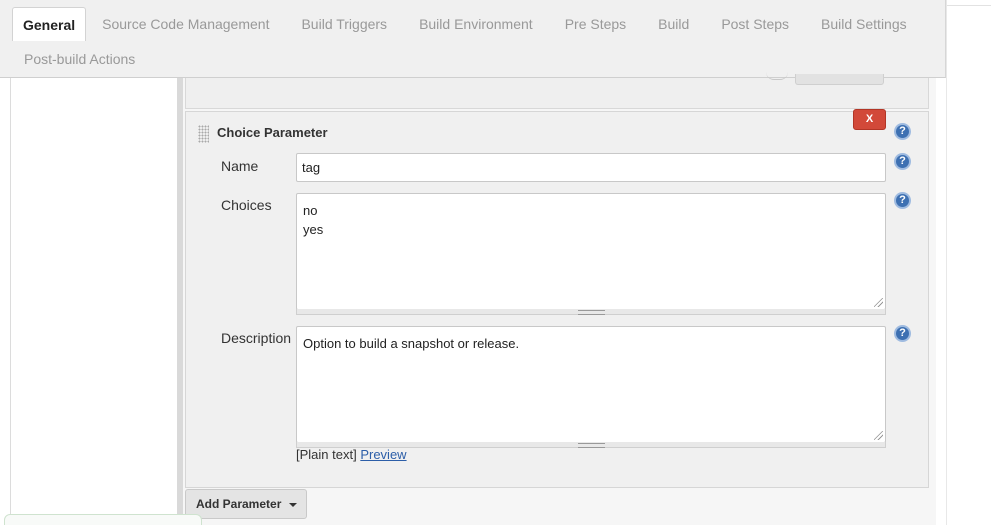 The image size is (991, 525). I want to click on description-label: Description, so click(256, 338).